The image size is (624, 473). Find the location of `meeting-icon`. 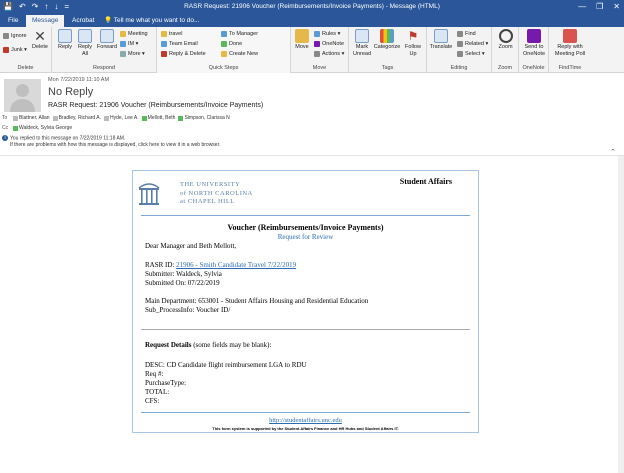

meeting-icon is located at coordinates (123, 34).